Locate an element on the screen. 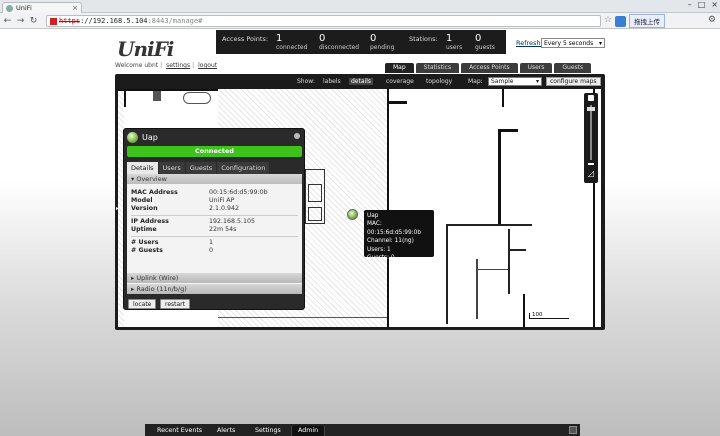  map-select-value: Sample is located at coordinates (502, 81).